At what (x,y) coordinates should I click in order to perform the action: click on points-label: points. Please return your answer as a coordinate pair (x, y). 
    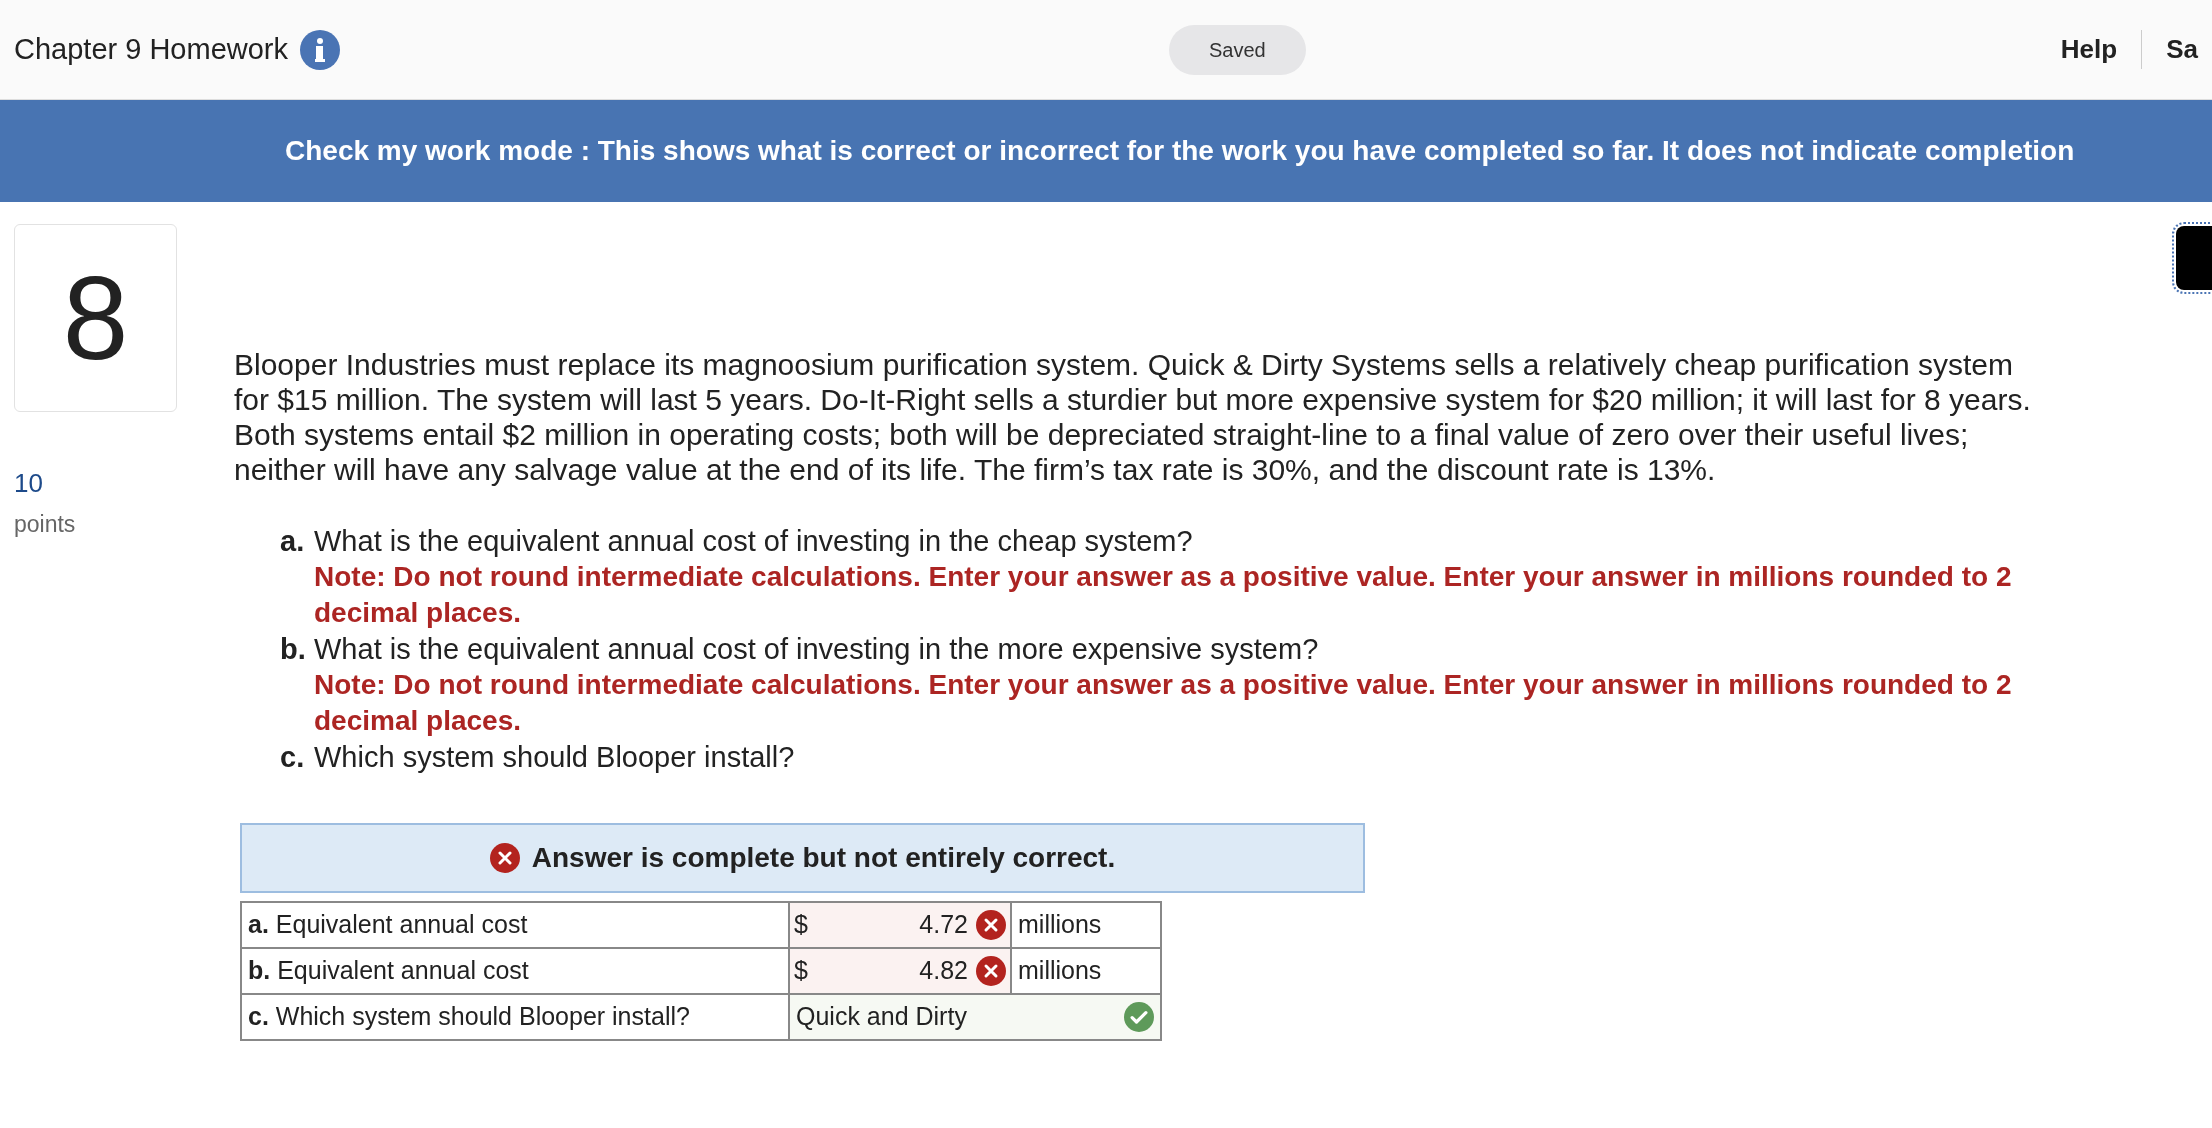
    Looking at the image, I should click on (45, 524).